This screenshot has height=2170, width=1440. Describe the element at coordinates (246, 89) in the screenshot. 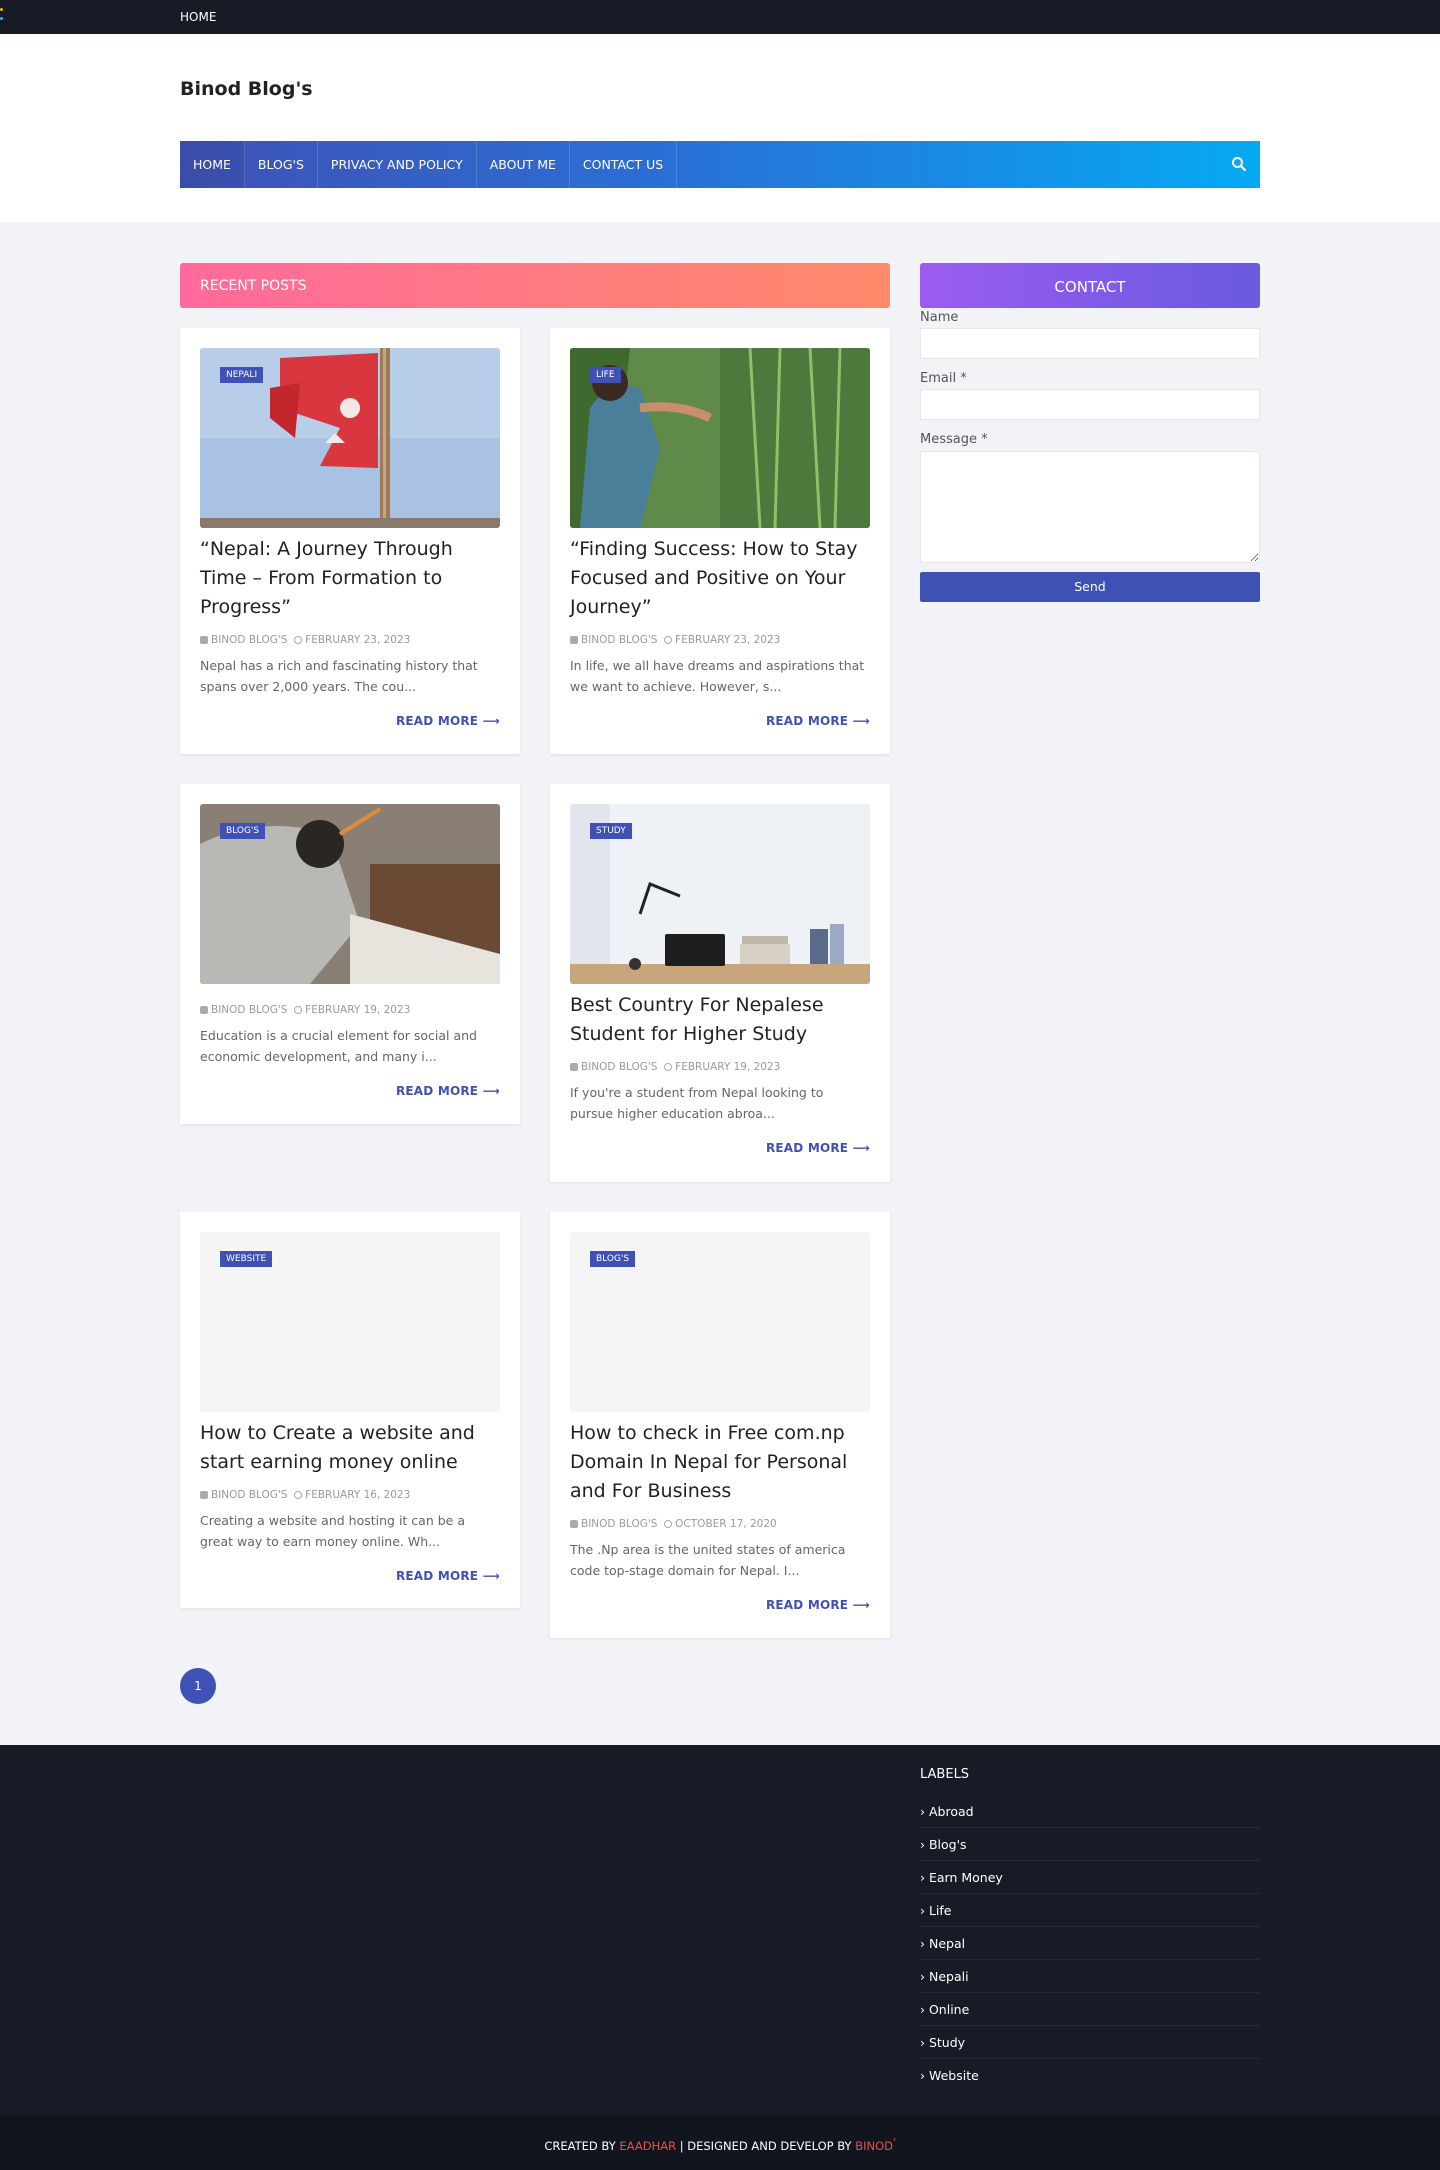

I see `site-title: Binod Blog's` at that location.